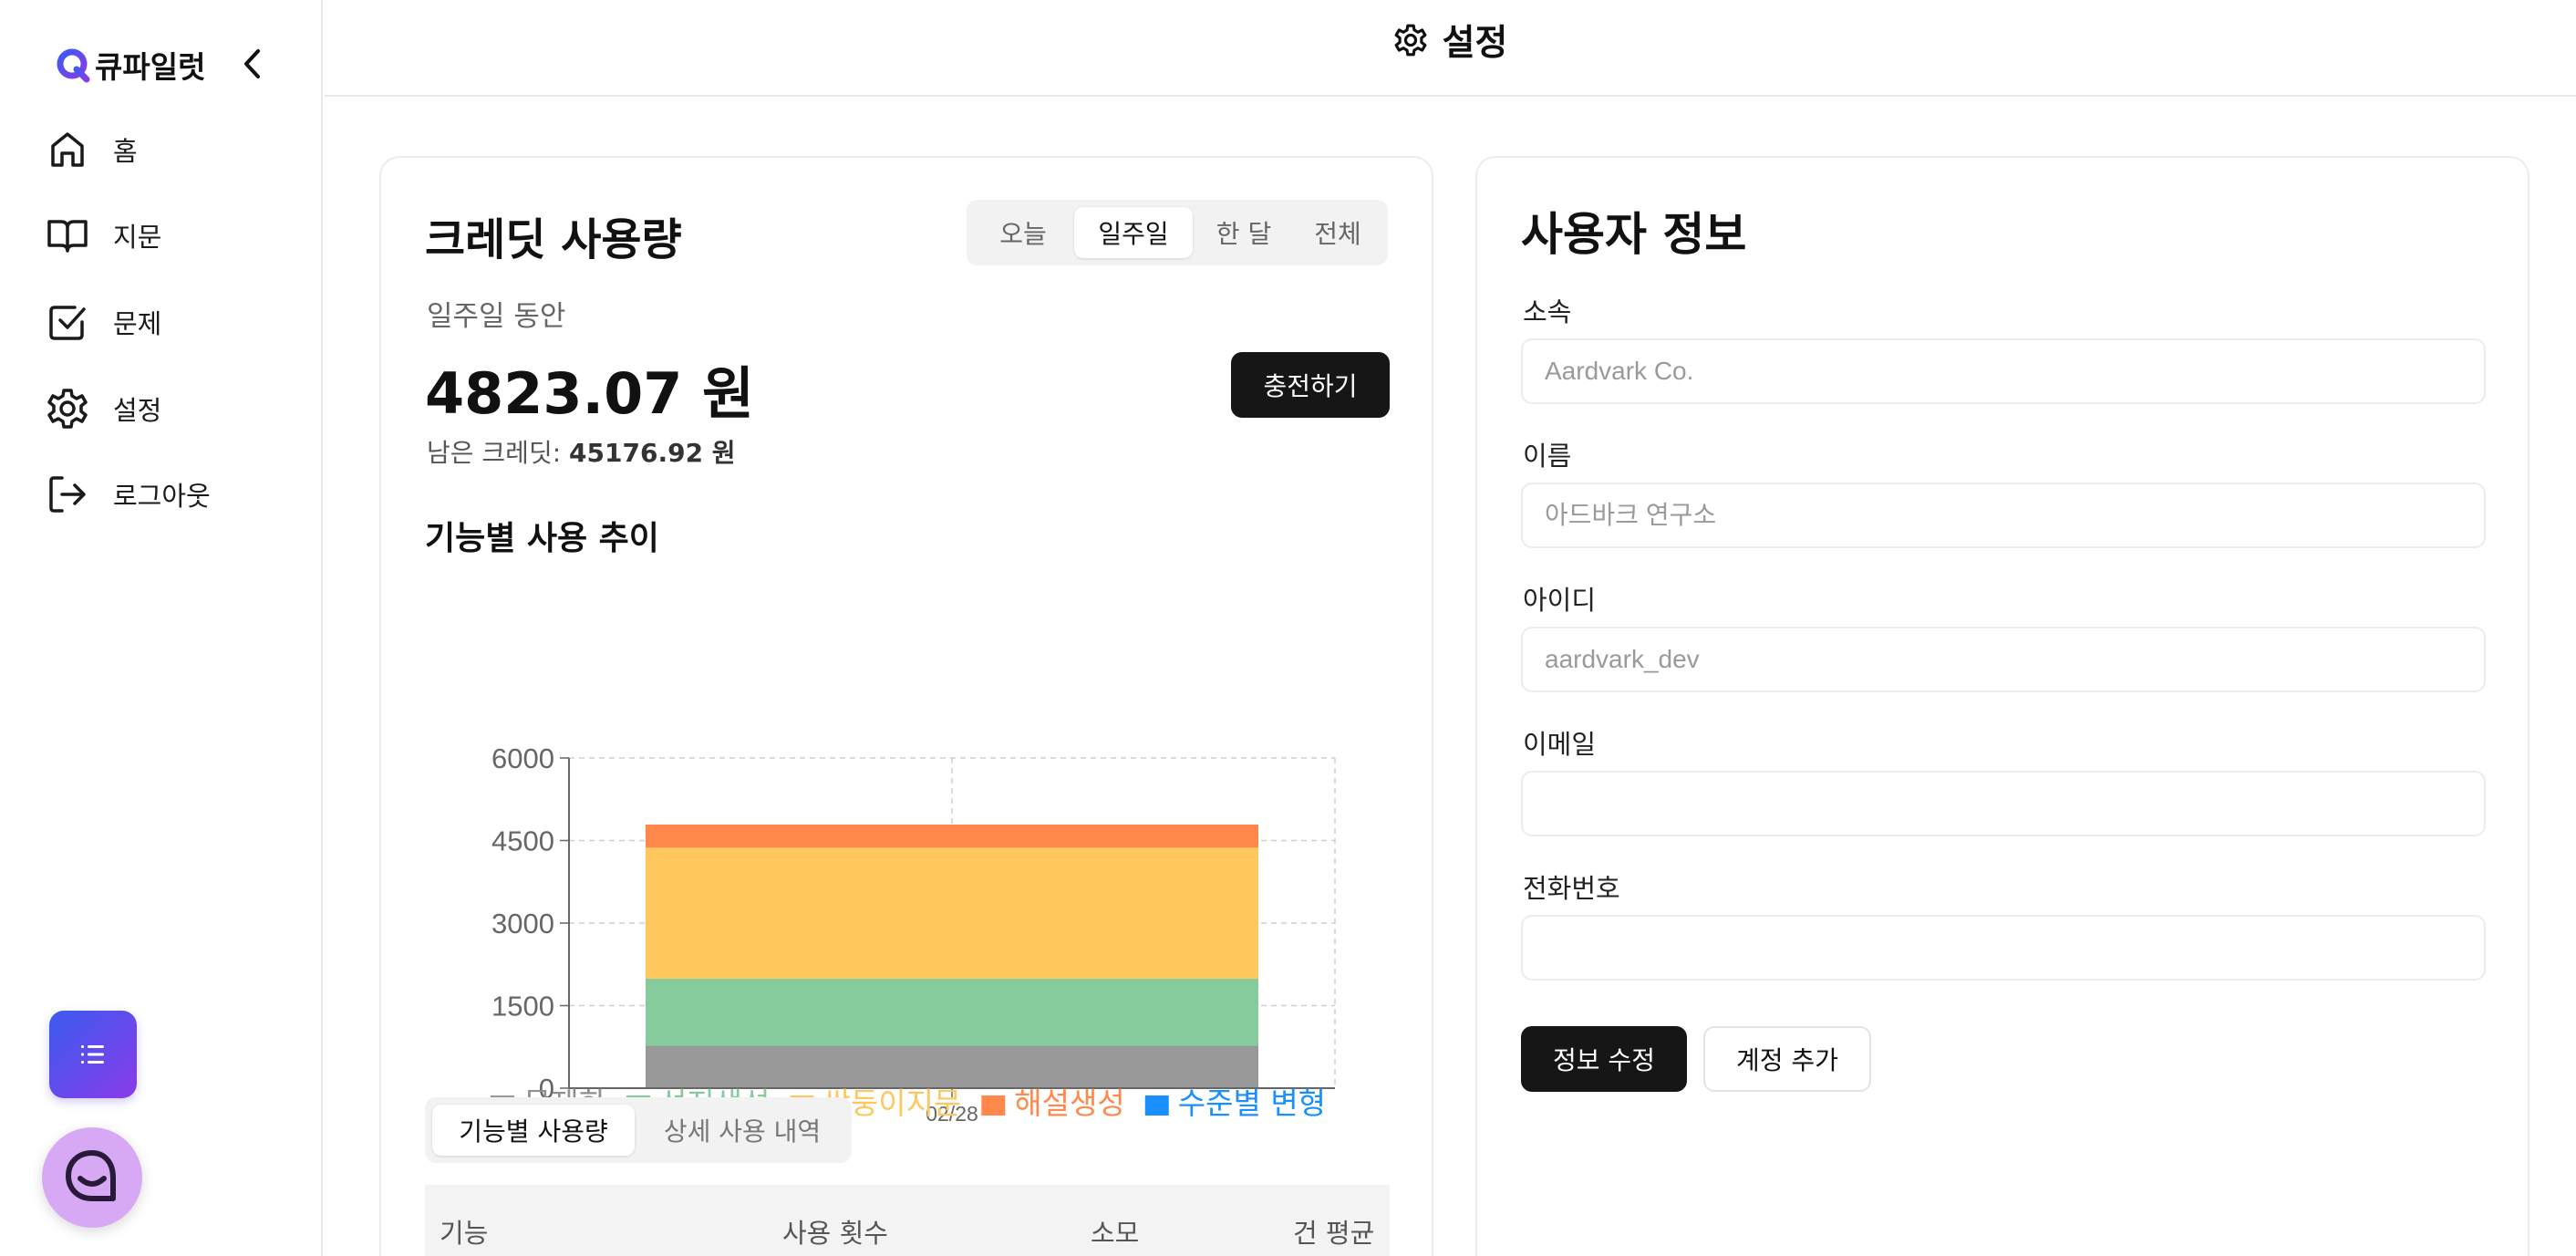  Describe the element at coordinates (590, 393) in the screenshot. I see `credit-amount: 4823.07 원` at that location.